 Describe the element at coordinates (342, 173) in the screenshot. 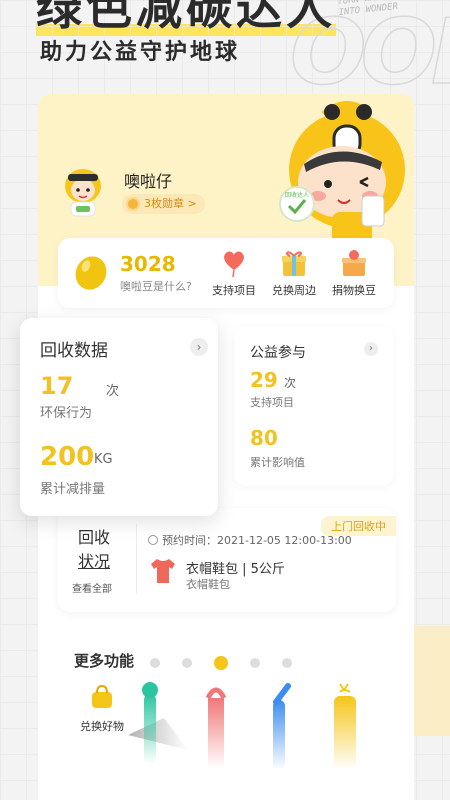

I see `mascot-illustration: 回收达人` at that location.